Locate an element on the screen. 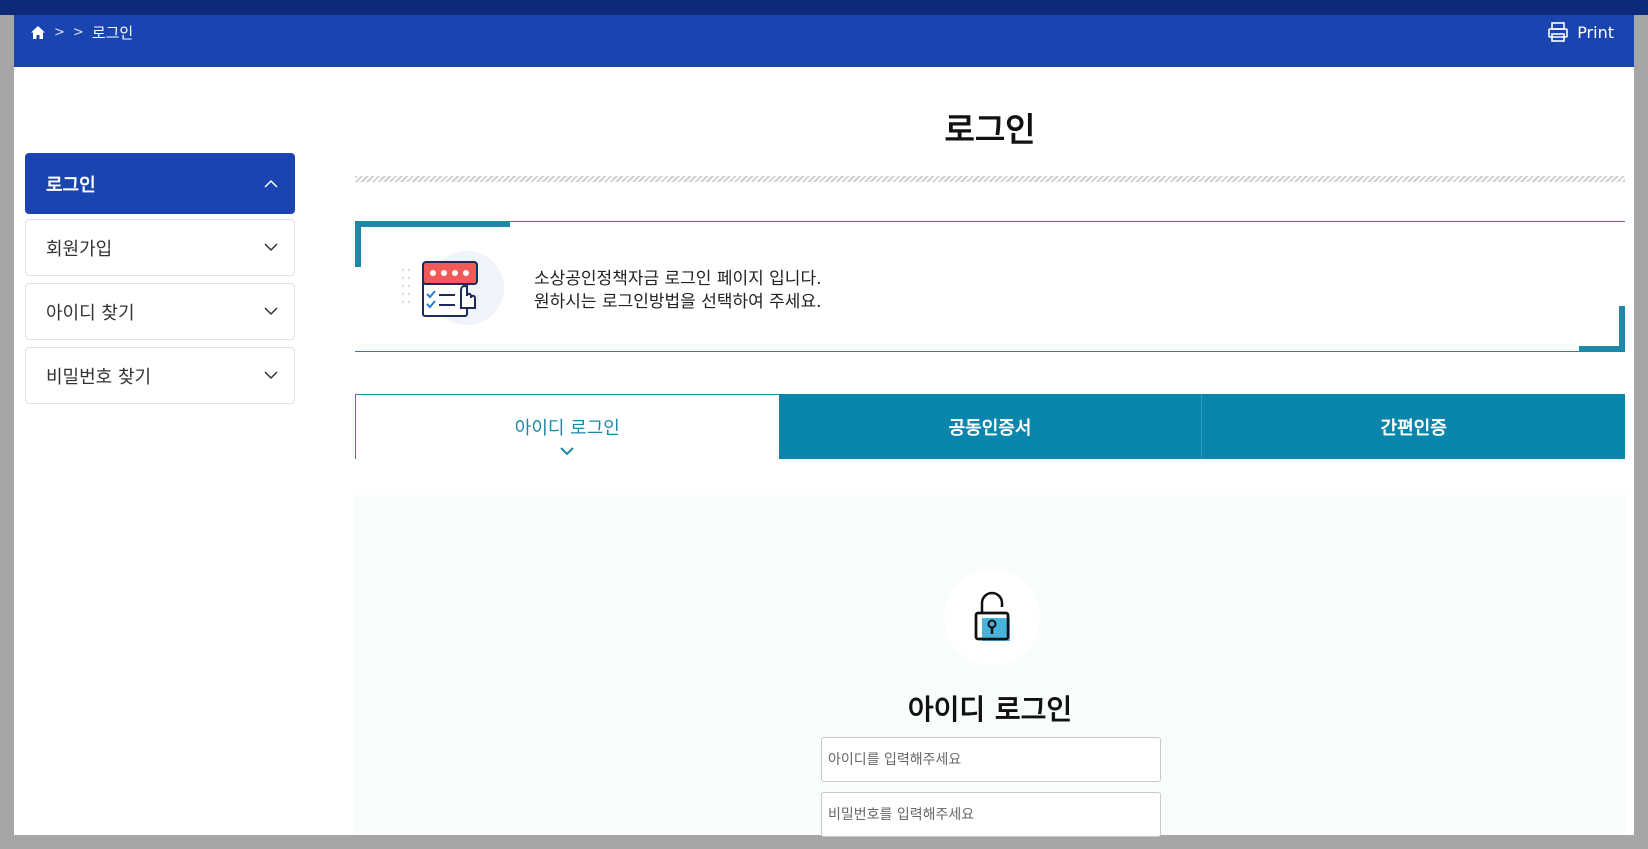 This screenshot has height=849, width=1648. breadcrumb: > > 로그인 is located at coordinates (81, 32).